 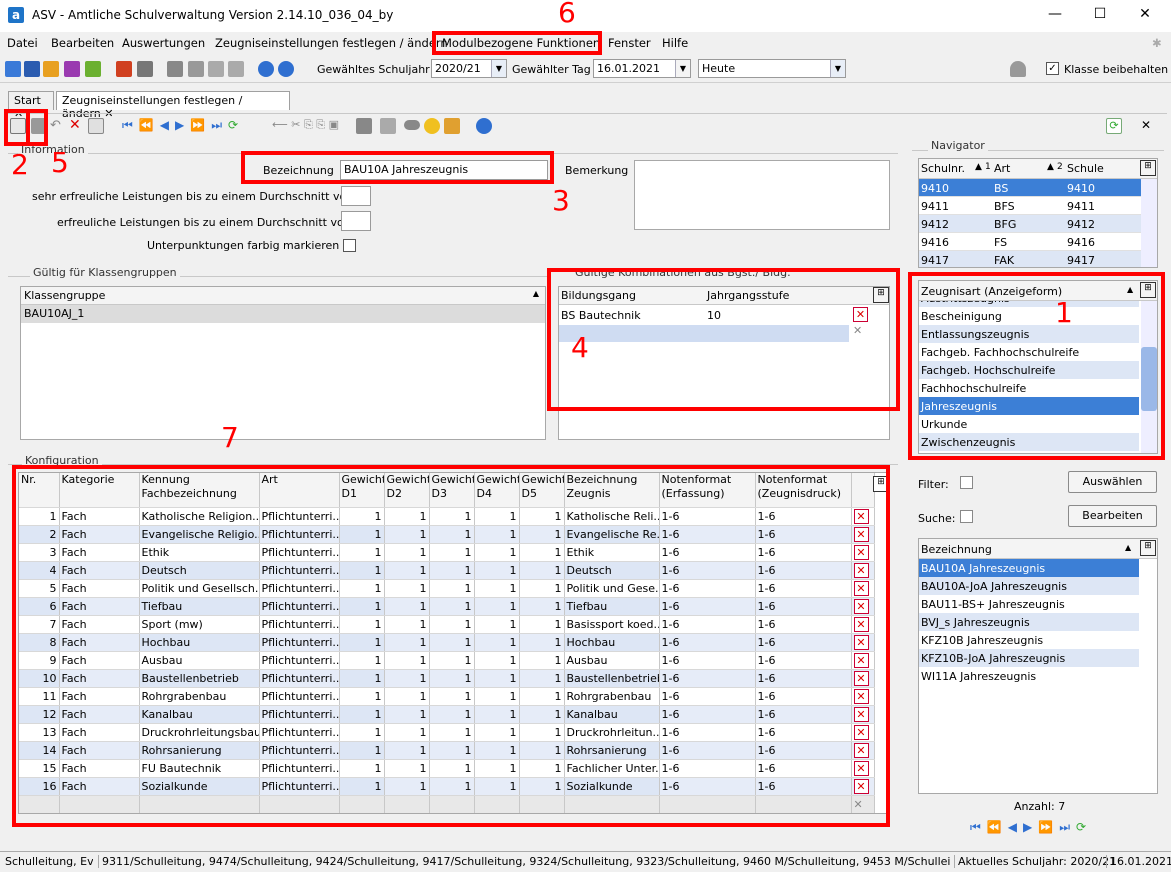 I want to click on delete-icon: ✕, so click(x=77, y=125).